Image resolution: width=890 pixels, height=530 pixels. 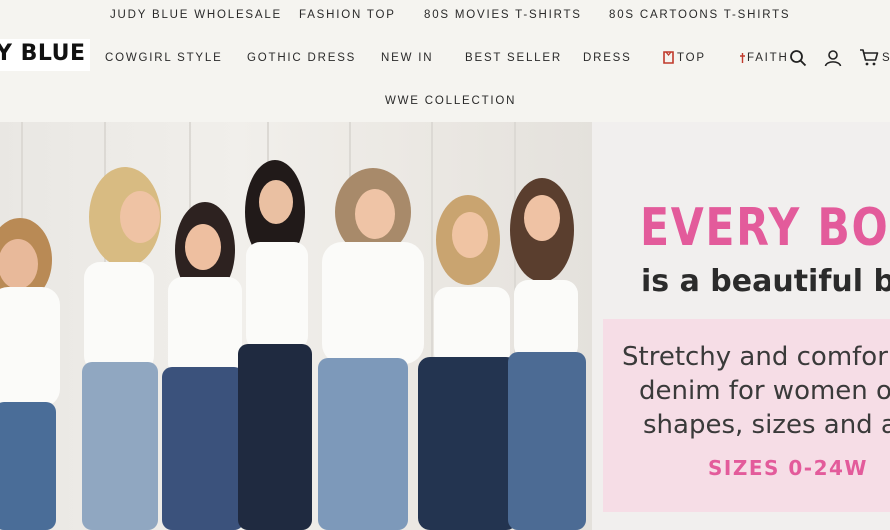 I want to click on nav-link-gothic-dress: GOTHIC DRESS, so click(x=301, y=58).